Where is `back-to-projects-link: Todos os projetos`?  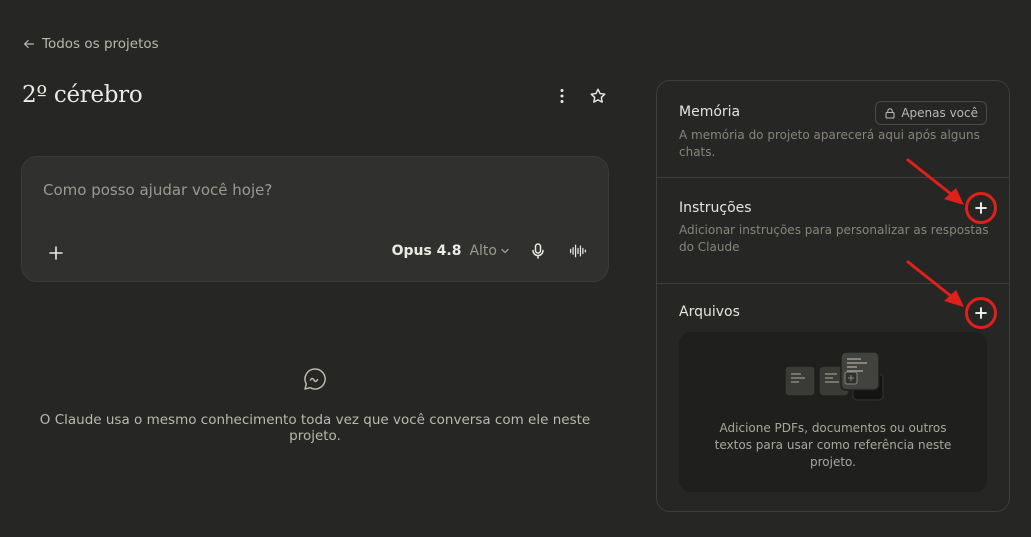 back-to-projects-link: Todos os projetos is located at coordinates (90, 44).